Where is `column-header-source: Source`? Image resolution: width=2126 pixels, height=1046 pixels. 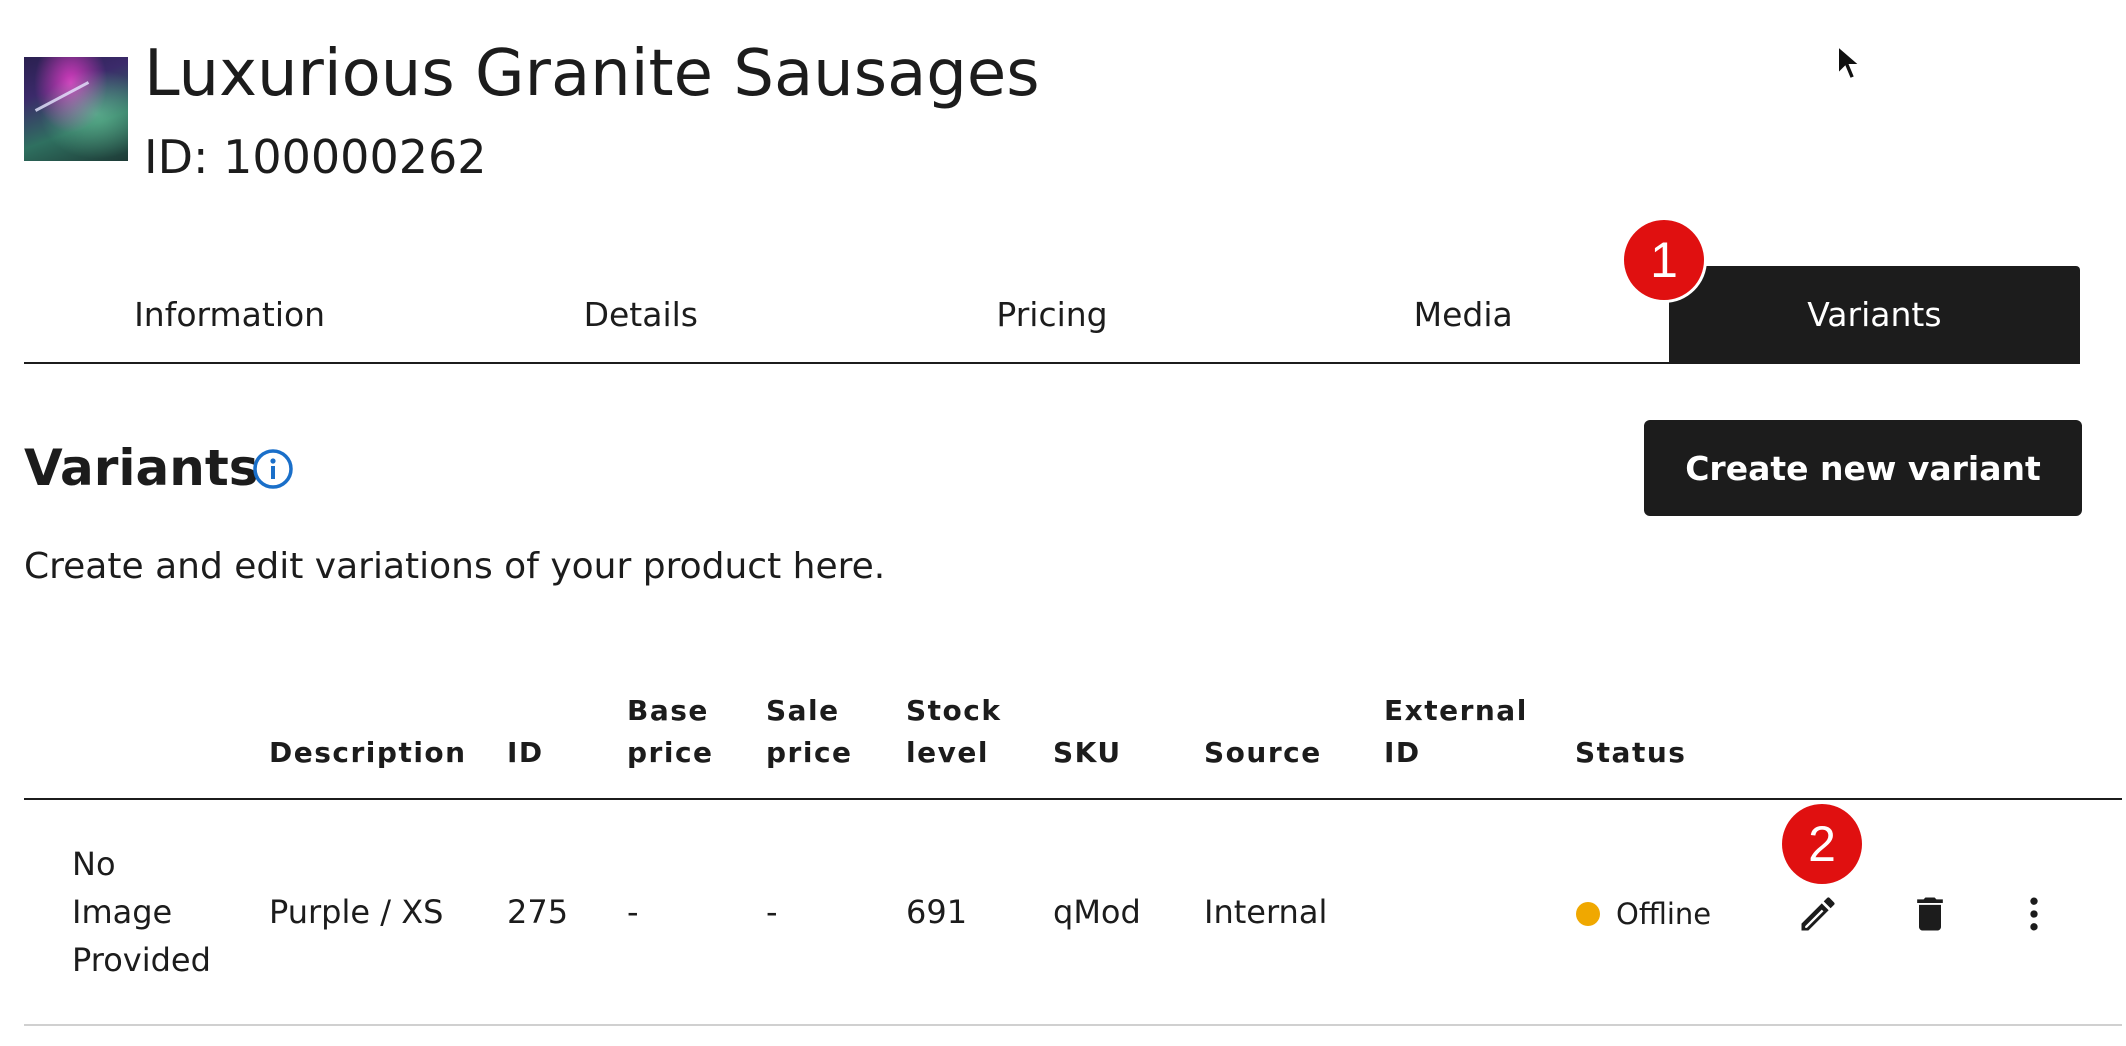 column-header-source: Source is located at coordinates (1263, 752).